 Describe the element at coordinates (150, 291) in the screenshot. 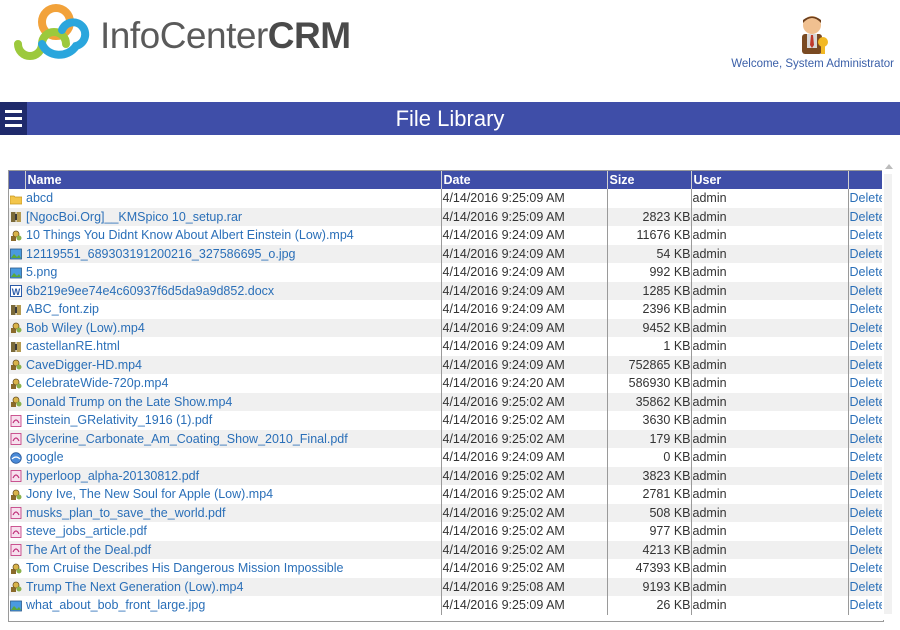

I see `file-name-link: 6b219e9ee74e4c60937f6d5da9a9d852.docx` at that location.